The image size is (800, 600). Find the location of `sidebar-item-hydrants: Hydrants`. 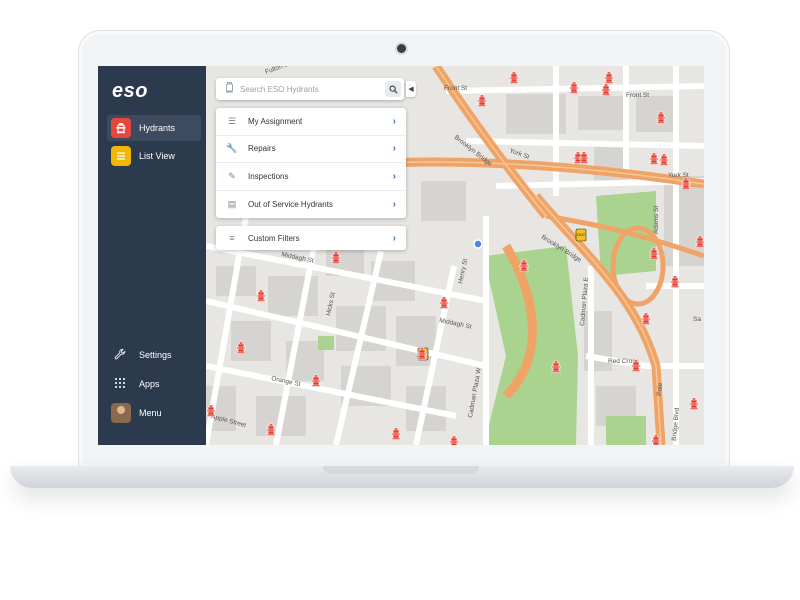

sidebar-item-hydrants: Hydrants is located at coordinates (154, 128).